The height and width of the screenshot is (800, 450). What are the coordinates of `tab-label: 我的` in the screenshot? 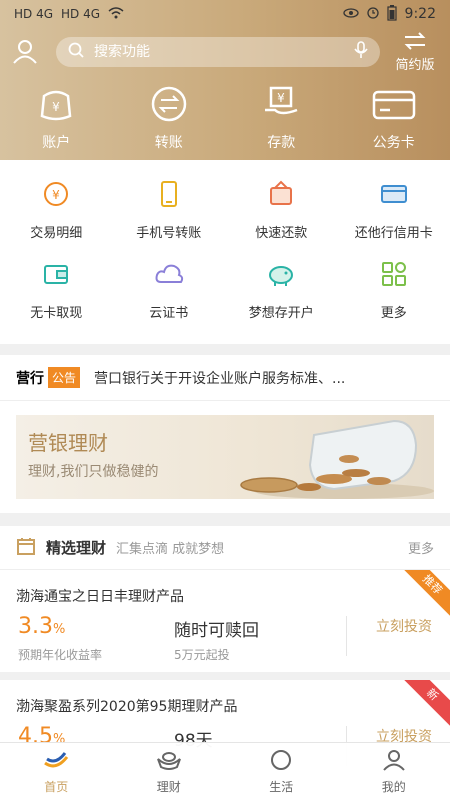 It's located at (393, 786).